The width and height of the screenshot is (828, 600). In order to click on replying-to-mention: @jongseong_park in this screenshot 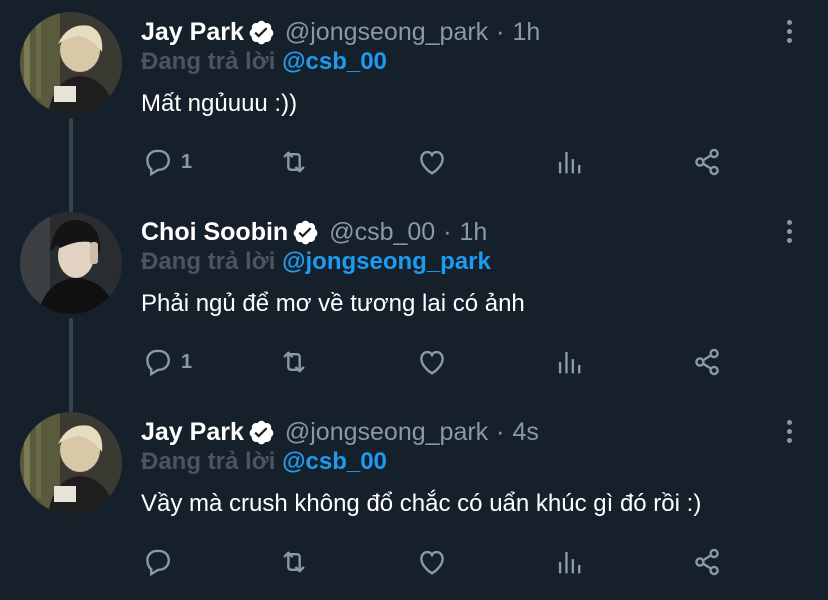, I will do `click(386, 261)`.